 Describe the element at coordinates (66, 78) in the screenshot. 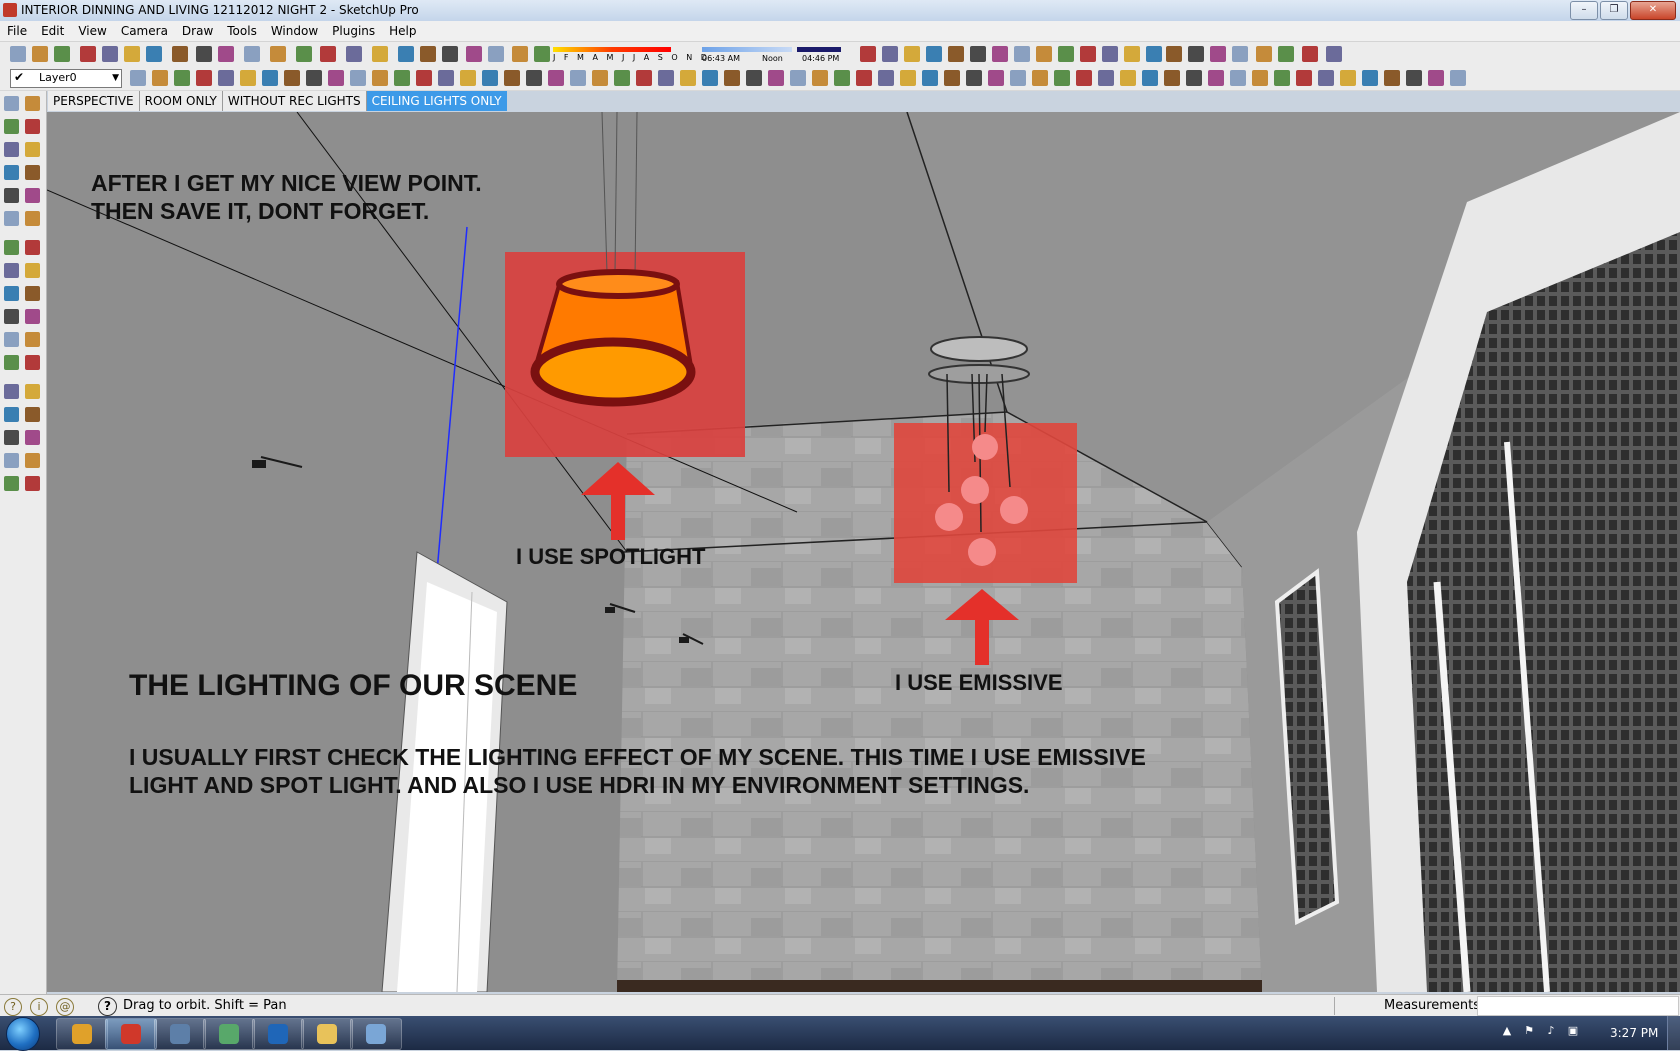

I see `layer-select: ✔ Layer0 ▼` at that location.